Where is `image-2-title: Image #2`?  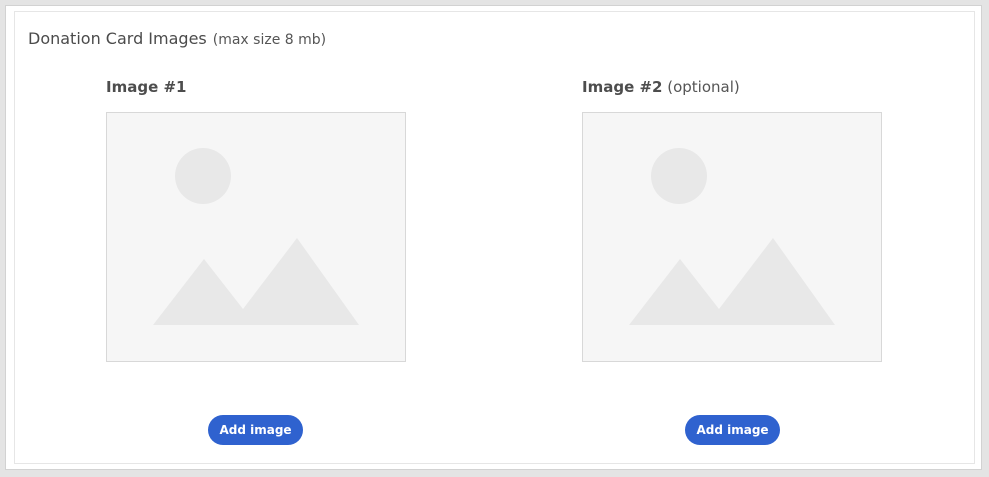
image-2-title: Image #2 is located at coordinates (622, 87).